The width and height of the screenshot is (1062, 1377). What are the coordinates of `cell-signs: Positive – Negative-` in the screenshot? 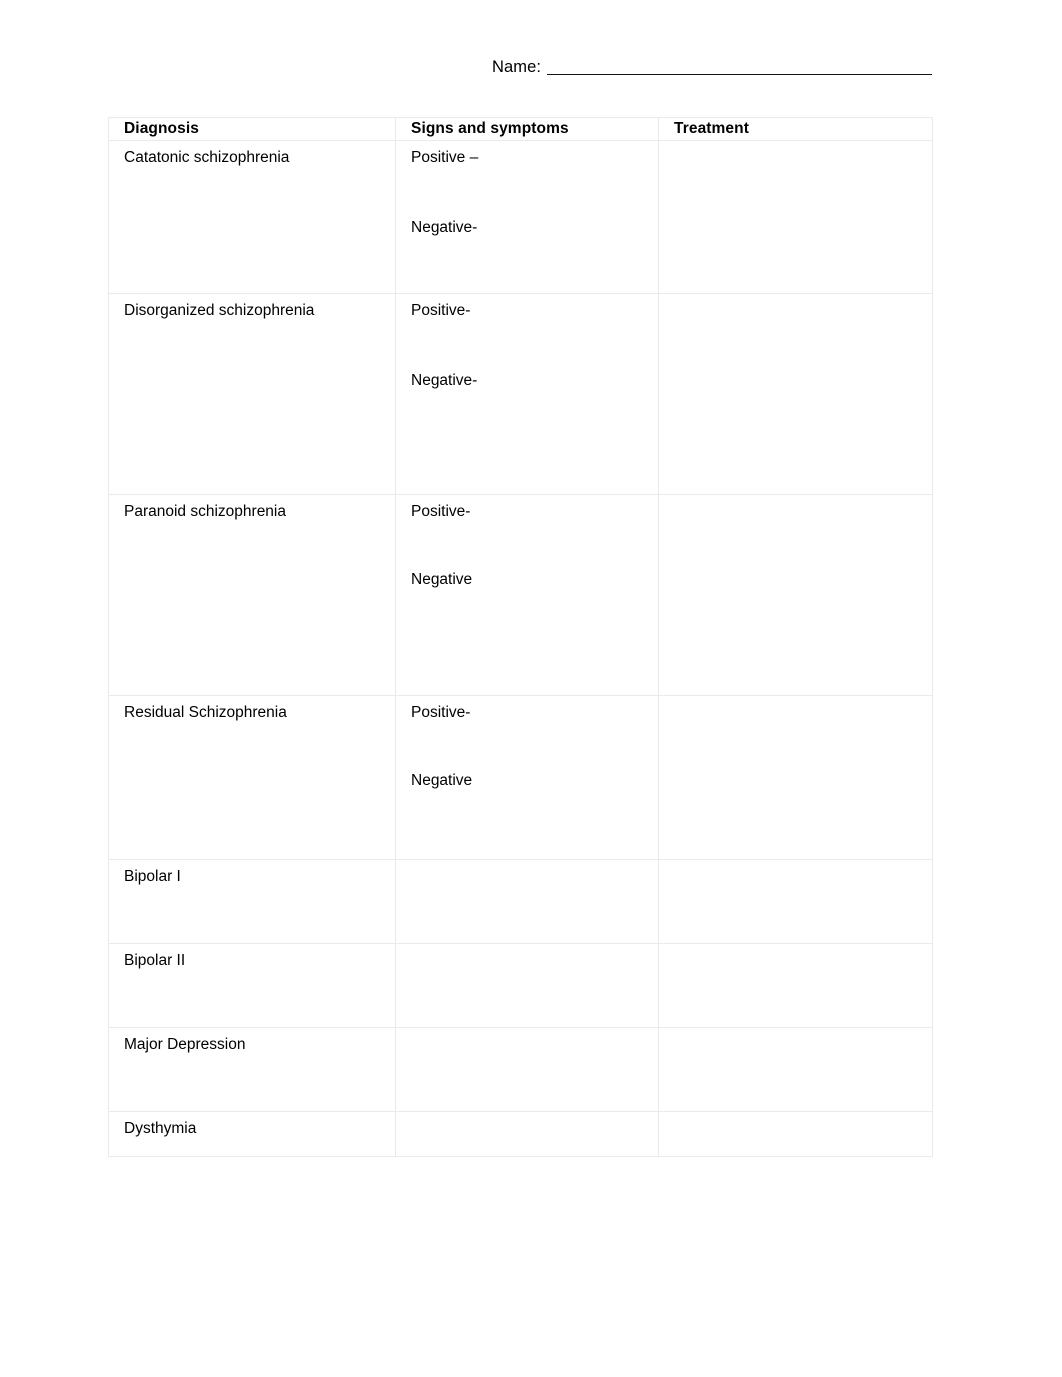 It's located at (527, 217).